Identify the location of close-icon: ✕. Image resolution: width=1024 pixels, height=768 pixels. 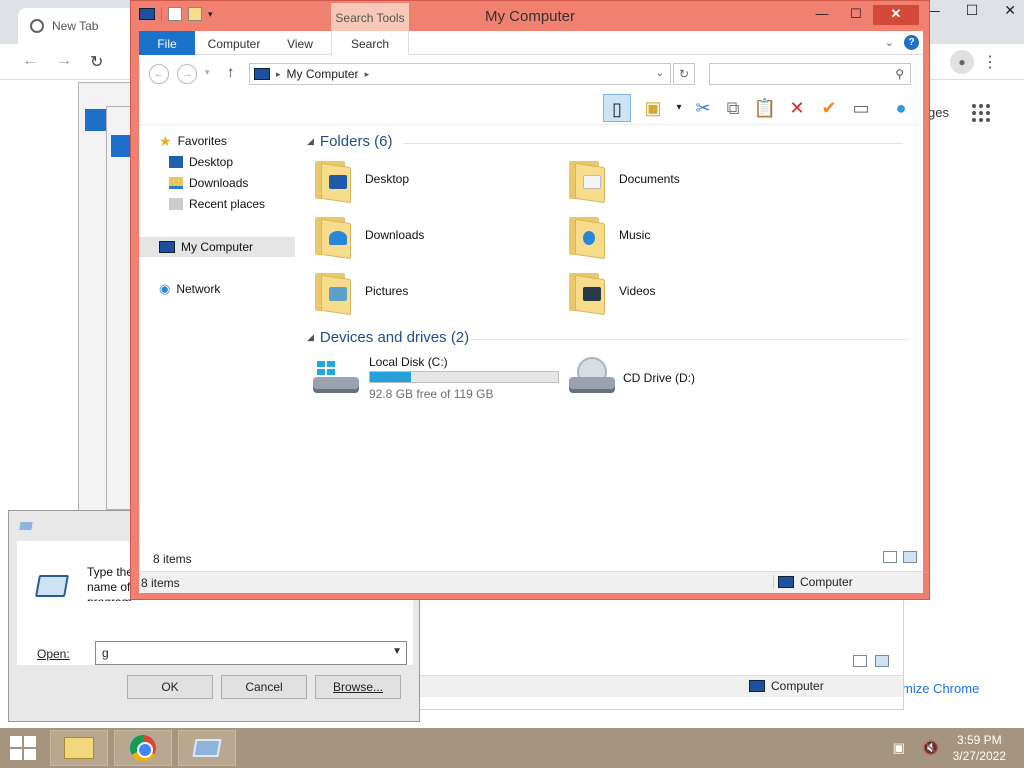
(896, 15).